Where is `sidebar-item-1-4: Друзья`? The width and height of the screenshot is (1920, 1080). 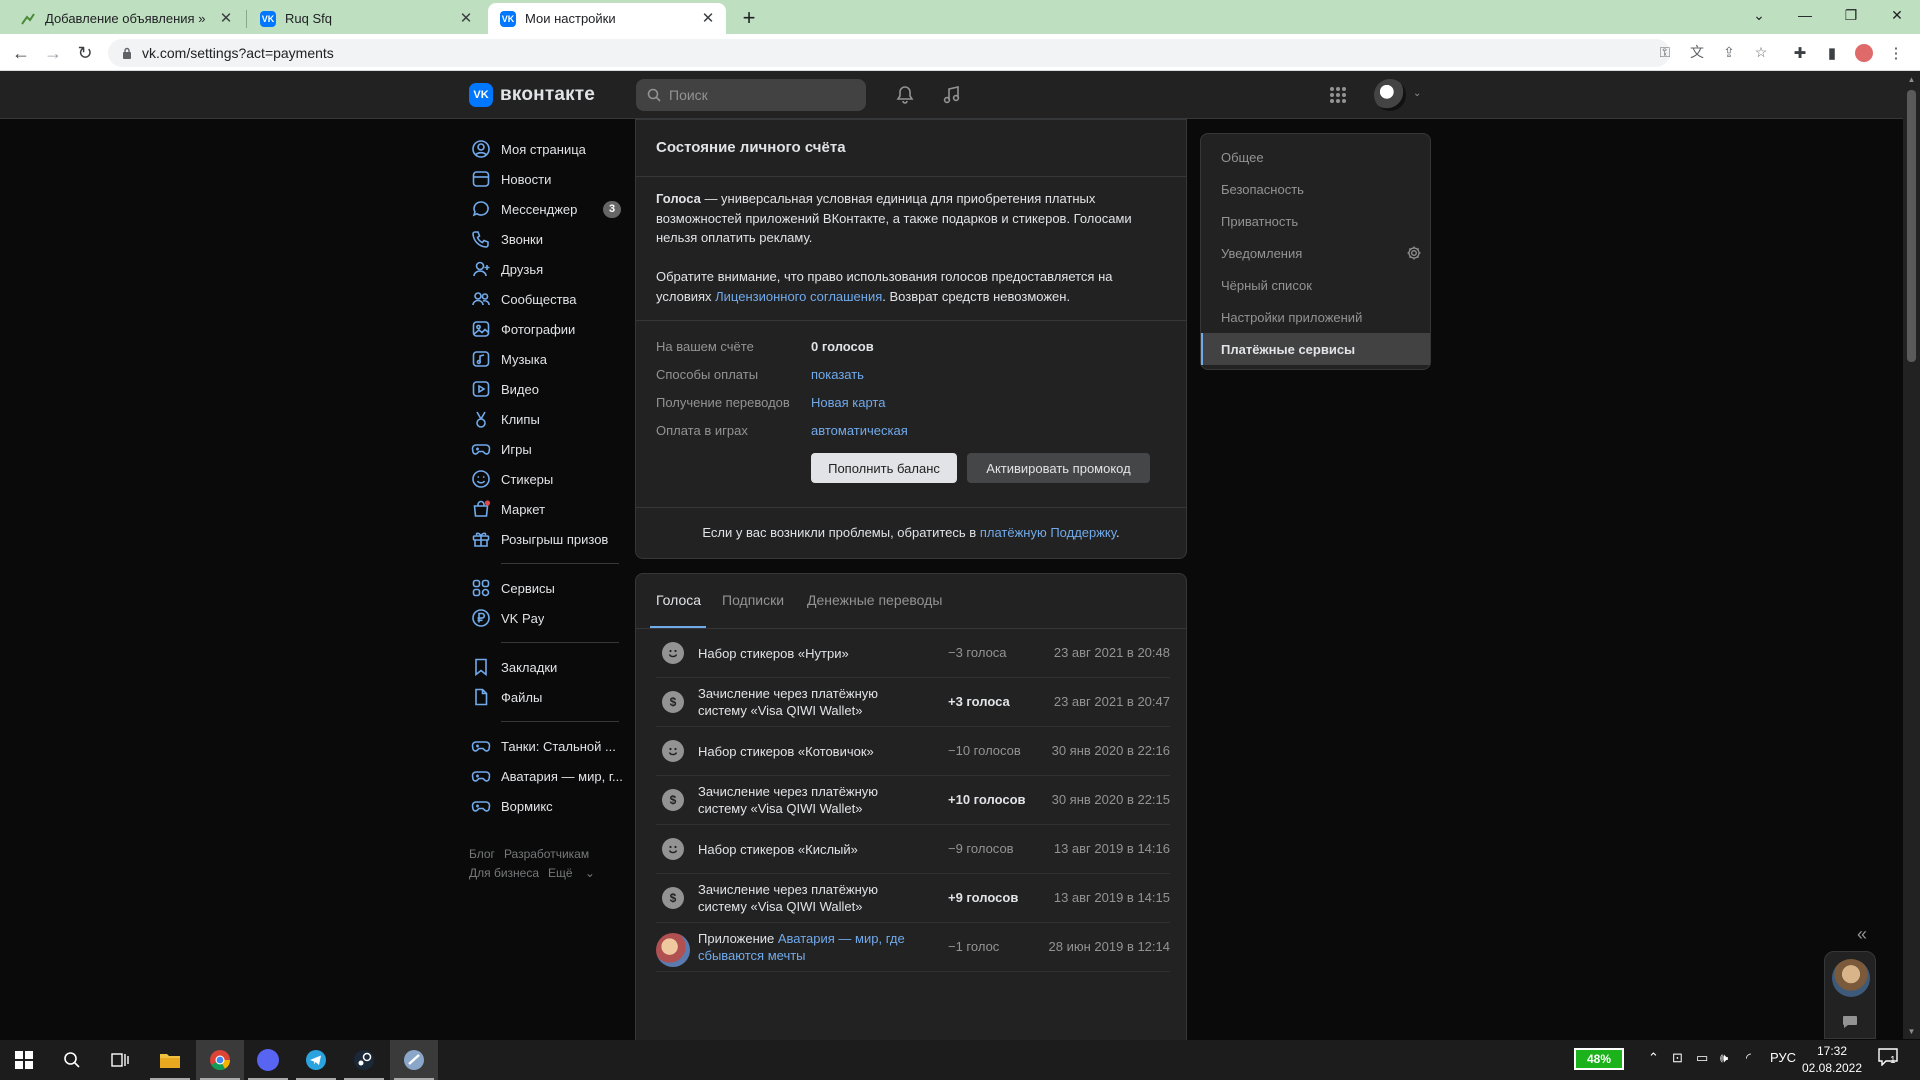 sidebar-item-1-4: Друзья is located at coordinates (549, 269).